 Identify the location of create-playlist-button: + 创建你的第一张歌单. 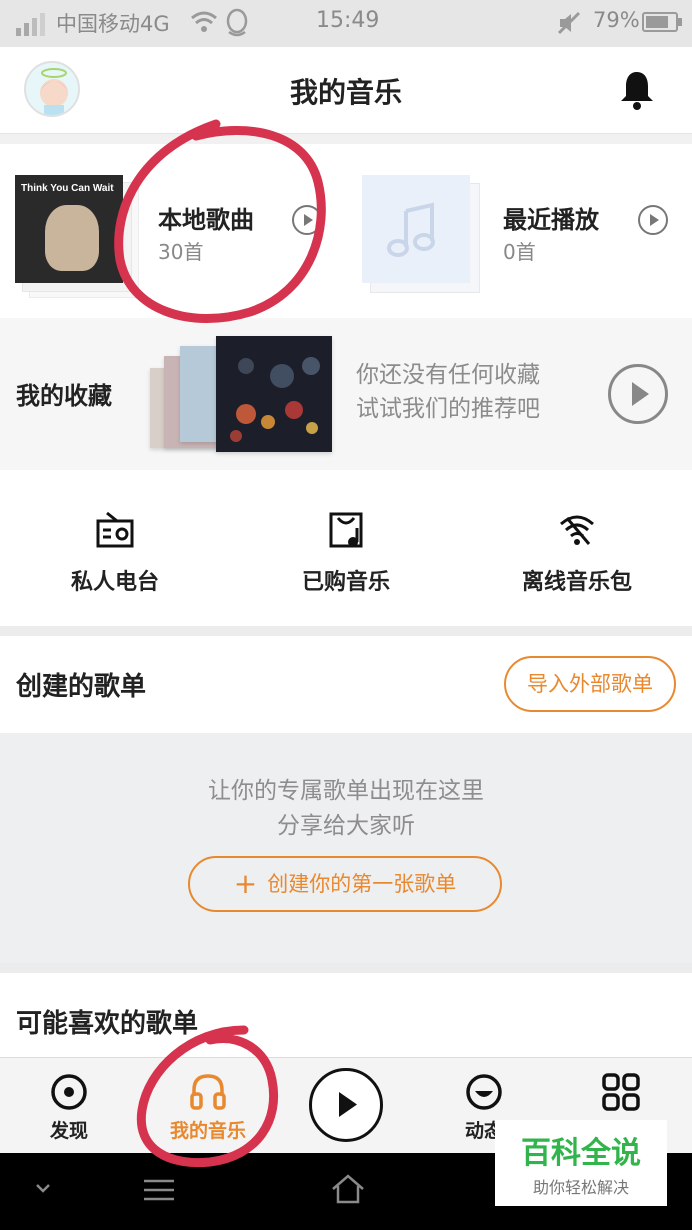
(345, 884).